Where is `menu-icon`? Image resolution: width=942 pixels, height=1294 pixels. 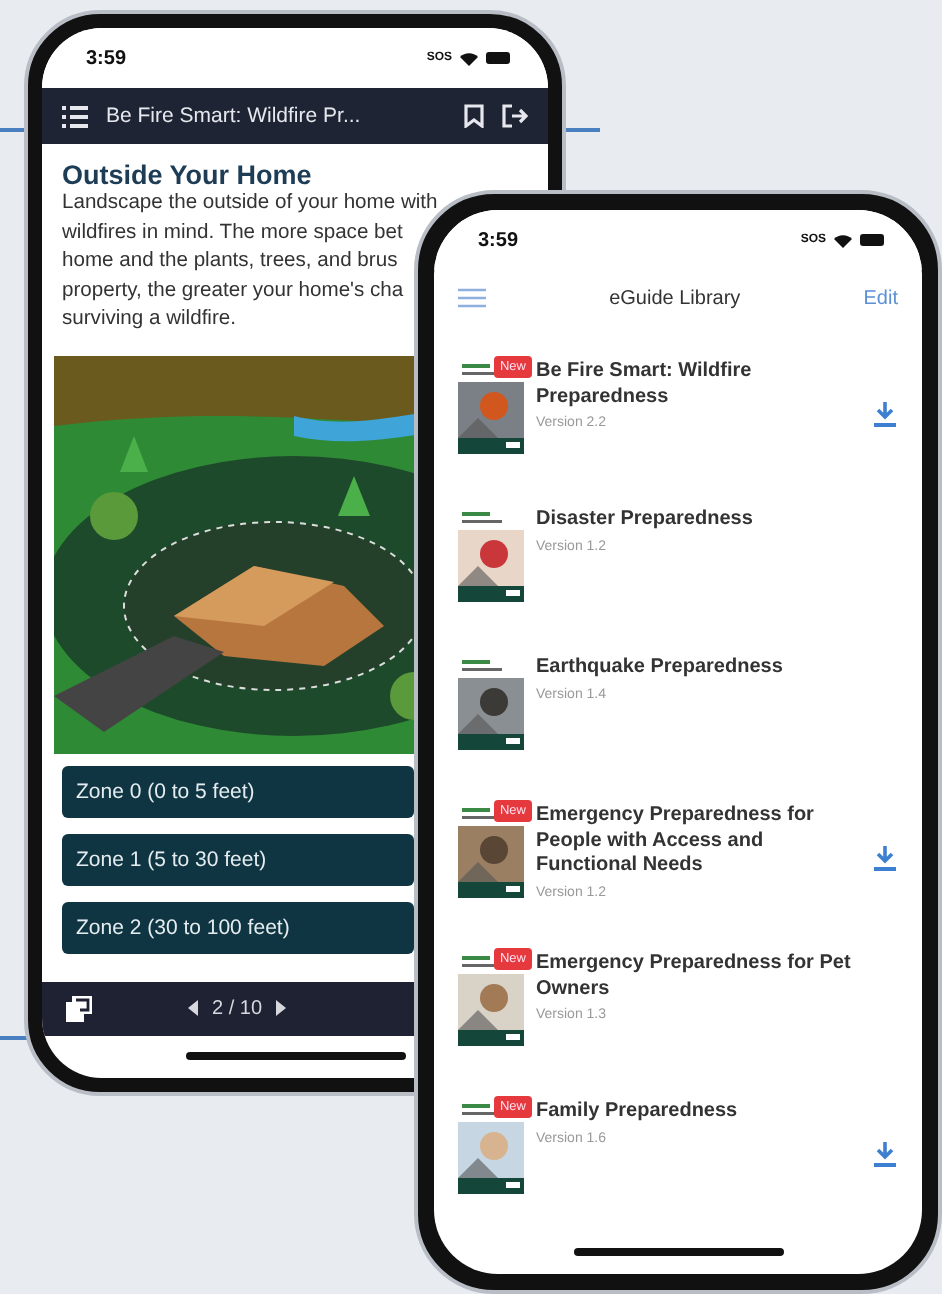
menu-icon is located at coordinates (75, 116).